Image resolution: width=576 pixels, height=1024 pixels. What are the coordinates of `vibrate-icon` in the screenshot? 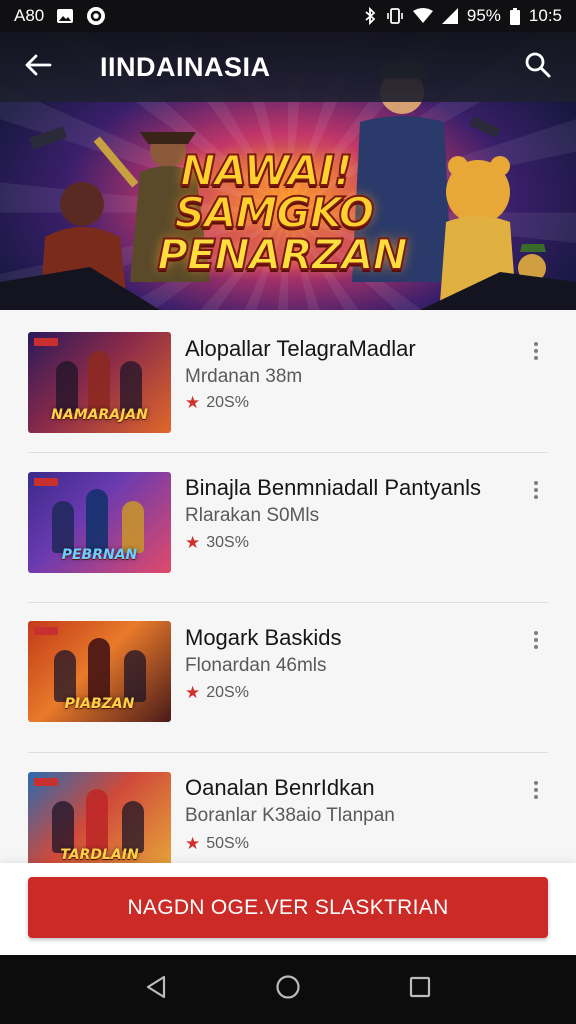 It's located at (395, 16).